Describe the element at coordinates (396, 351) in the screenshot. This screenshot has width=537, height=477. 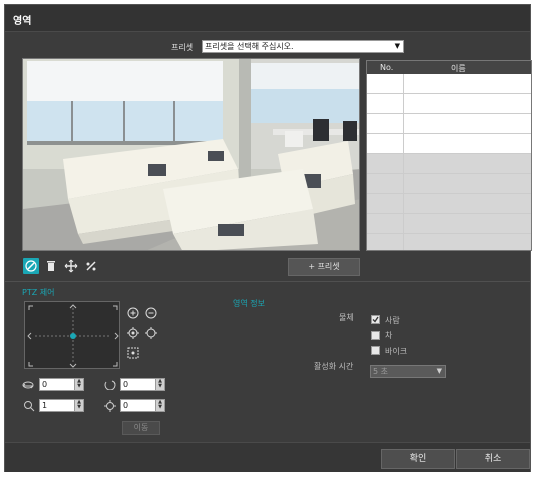
I see `bike-label: 바이크` at that location.